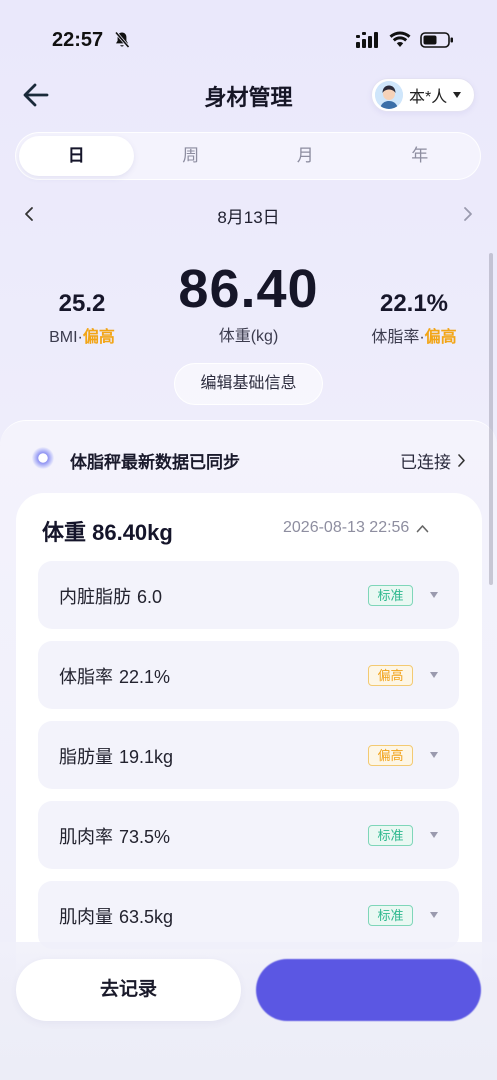  Describe the element at coordinates (145, 677) in the screenshot. I see `metric-value: 22.1%` at that location.